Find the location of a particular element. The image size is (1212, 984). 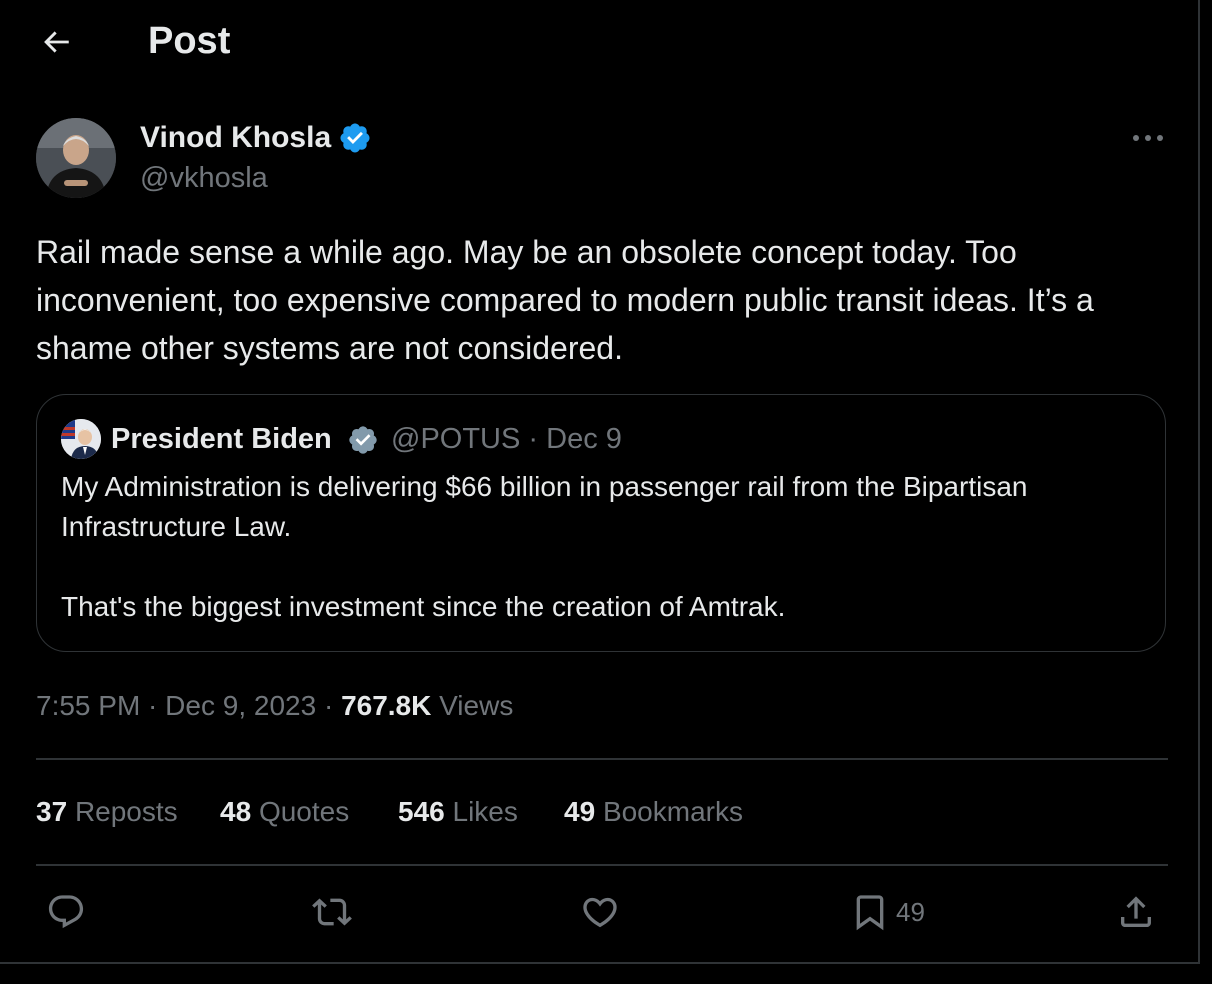

author-name: Vinod Khosla is located at coordinates (235, 138).